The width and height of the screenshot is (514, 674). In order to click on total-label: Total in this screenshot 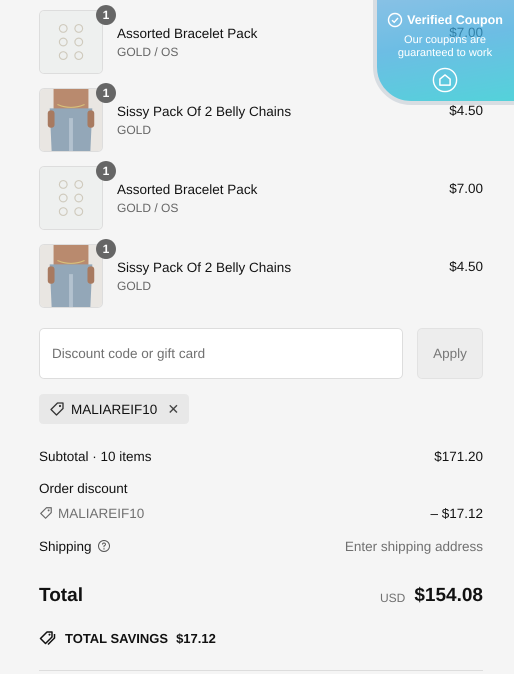, I will do `click(61, 596)`.